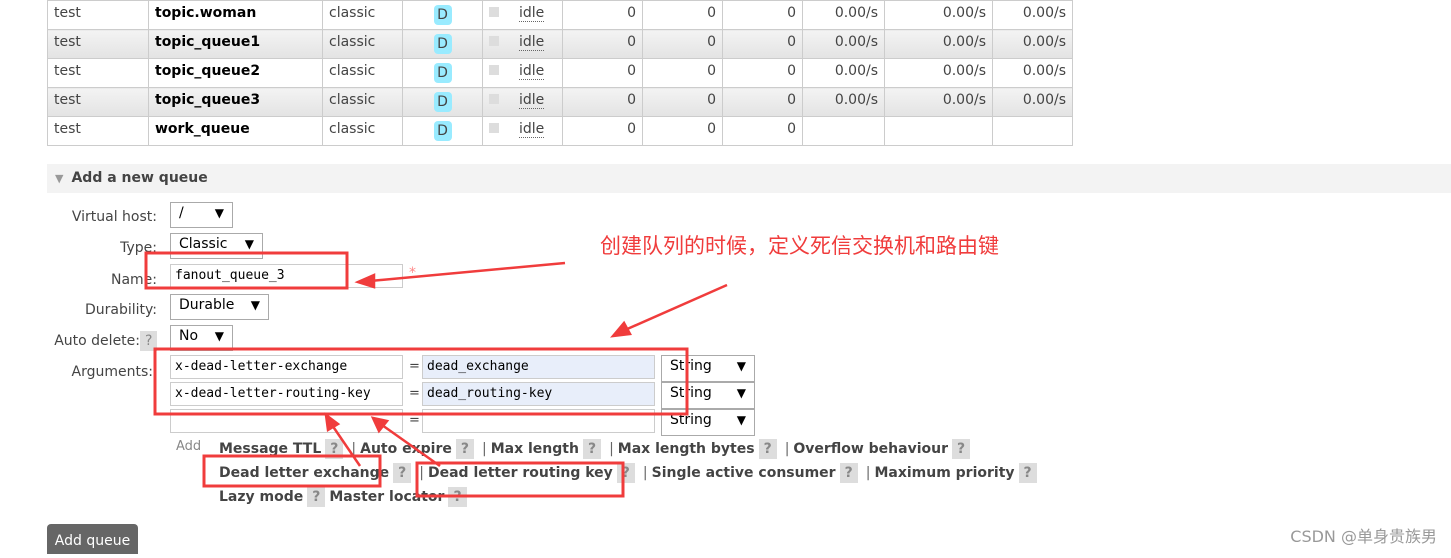 Image resolution: width=1451 pixels, height=558 pixels. I want to click on arrow-to-key1, so click(346, 445).